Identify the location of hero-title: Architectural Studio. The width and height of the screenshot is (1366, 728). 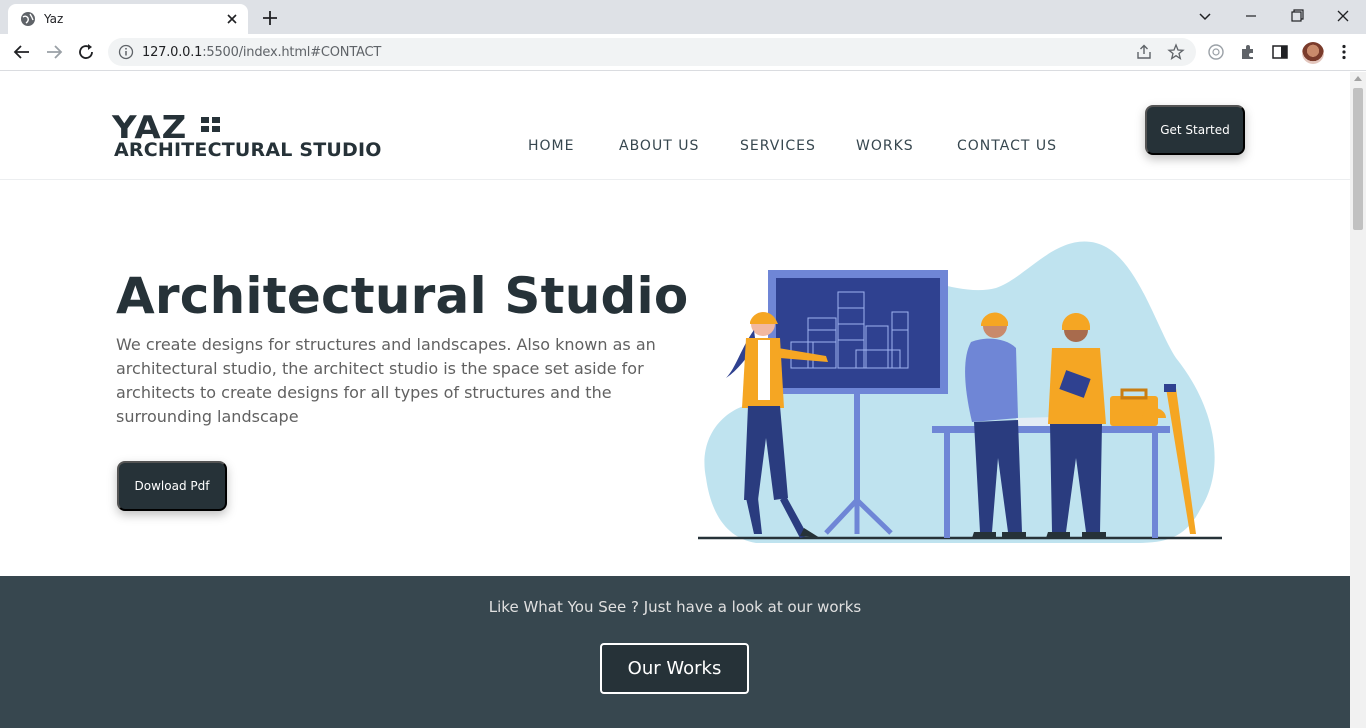
(402, 296).